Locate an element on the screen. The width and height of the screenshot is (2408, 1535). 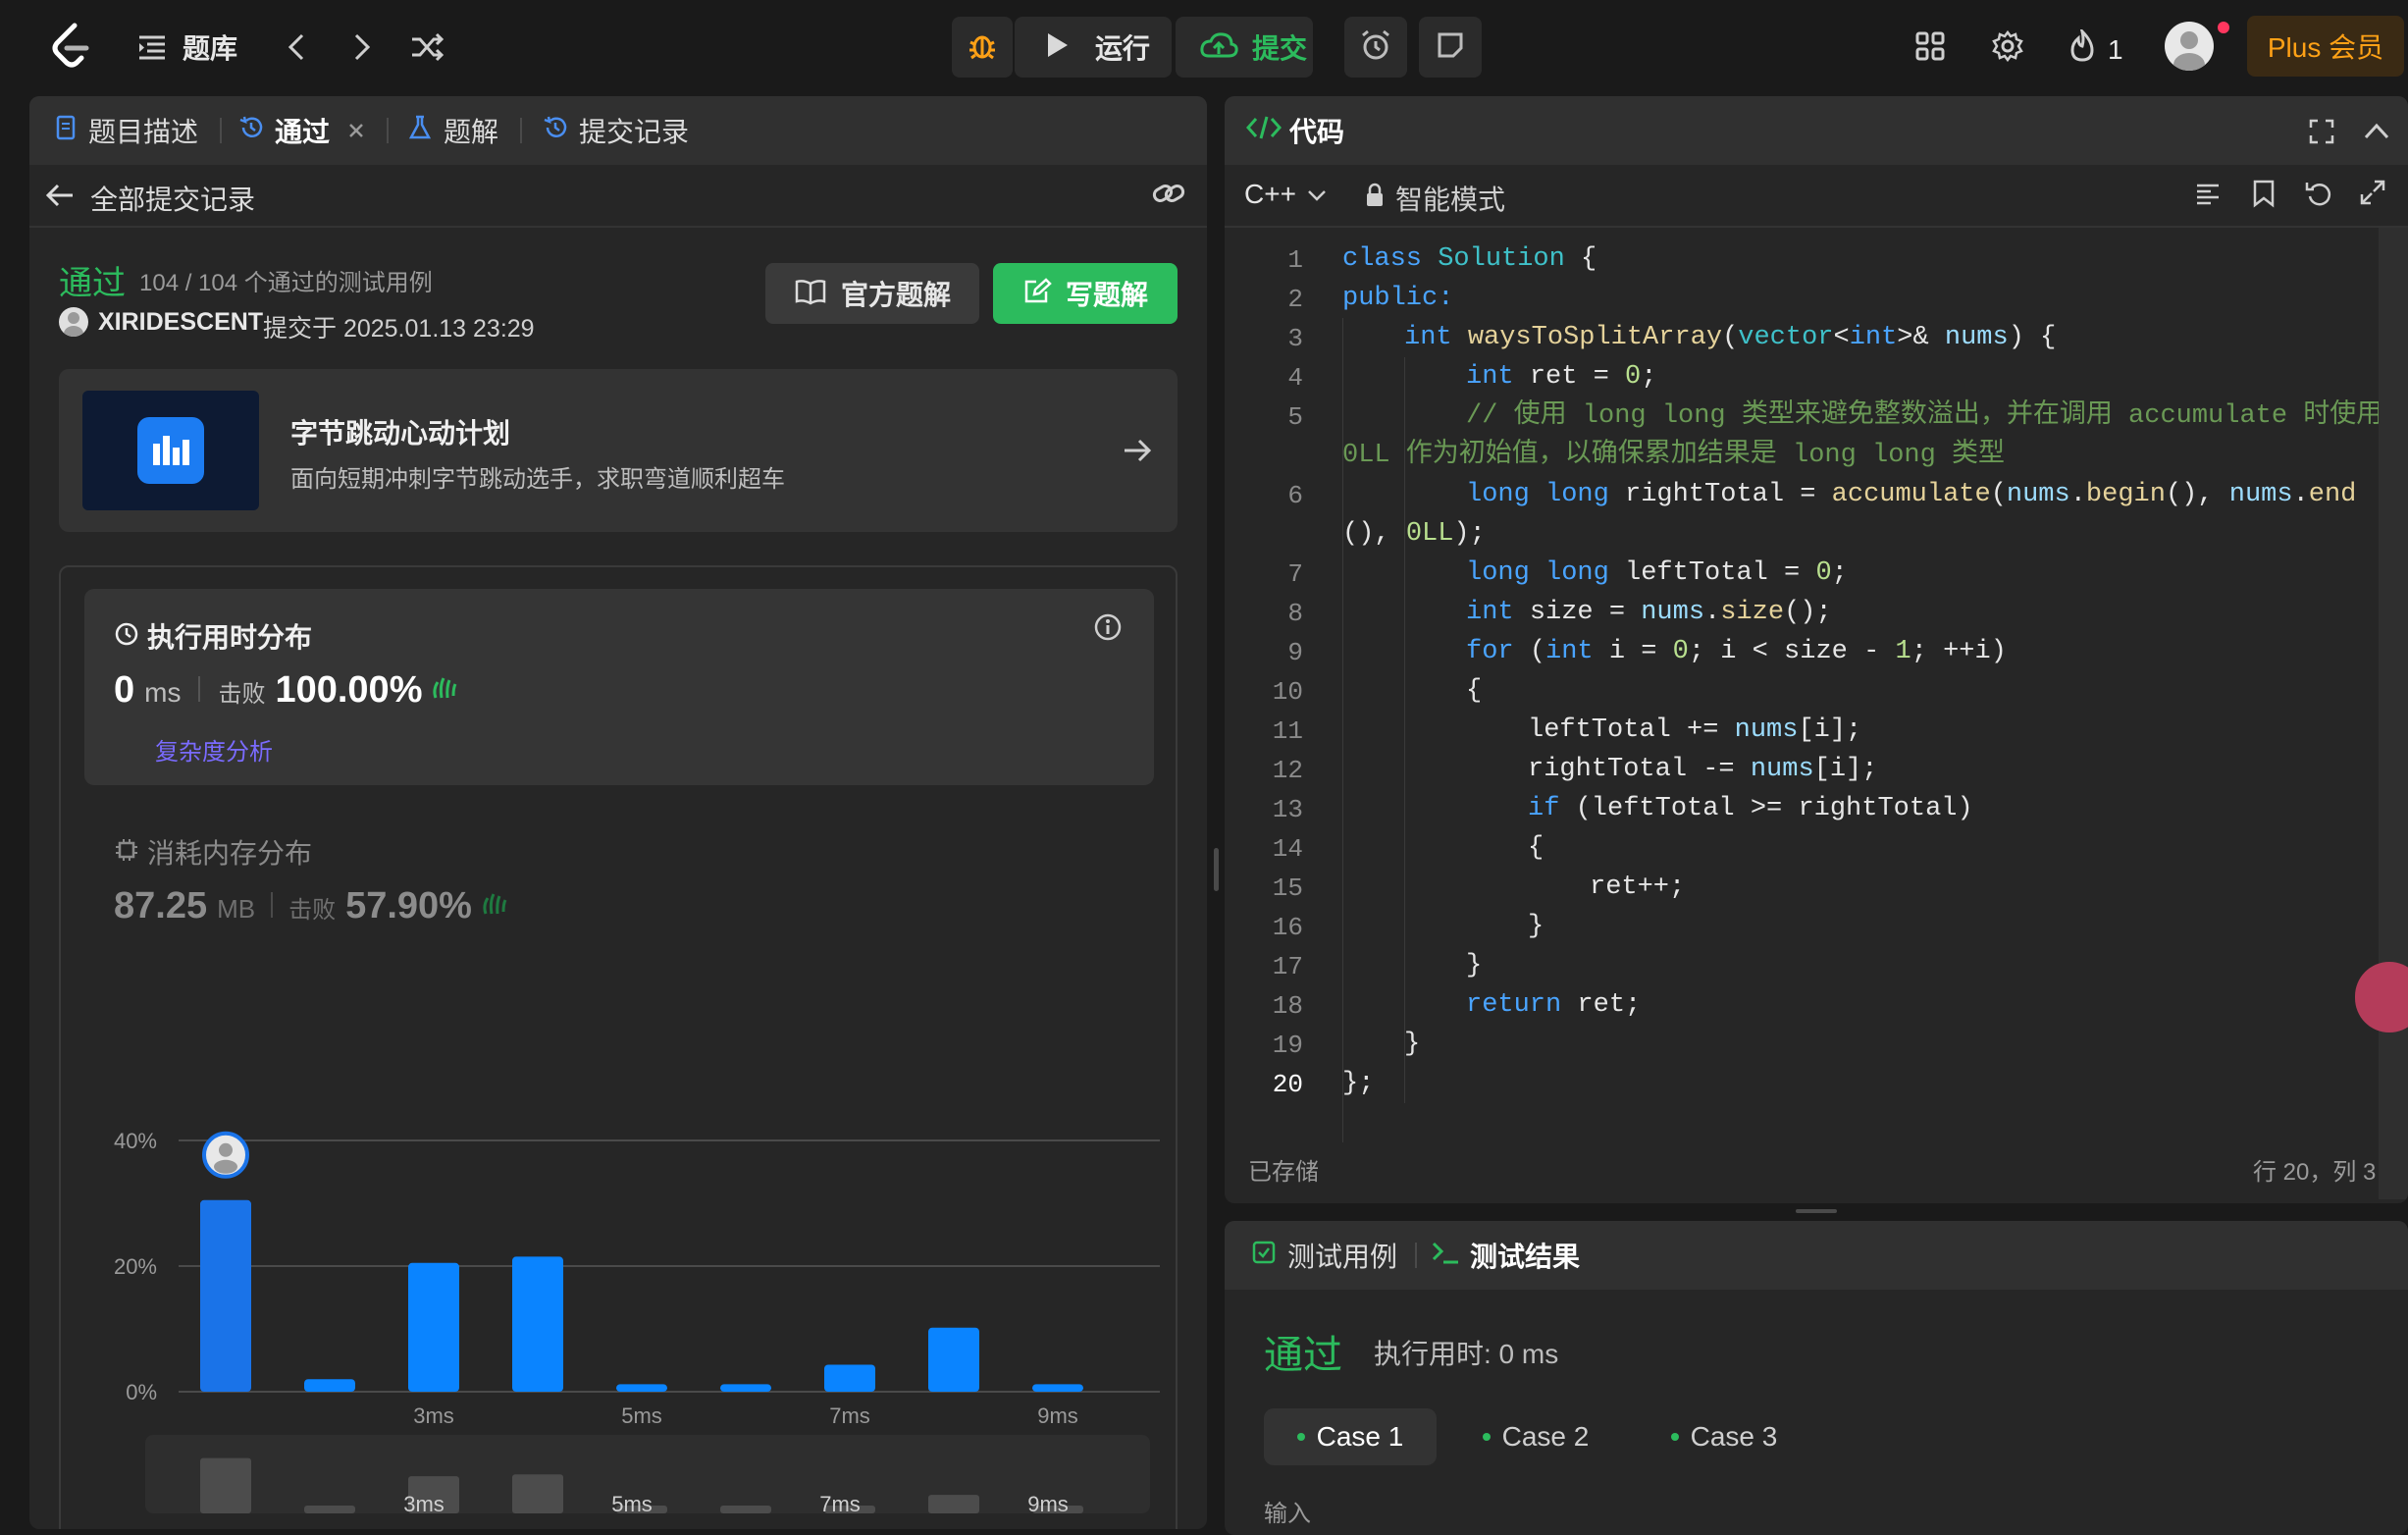
case-label: Case 2 is located at coordinates (1545, 1436).